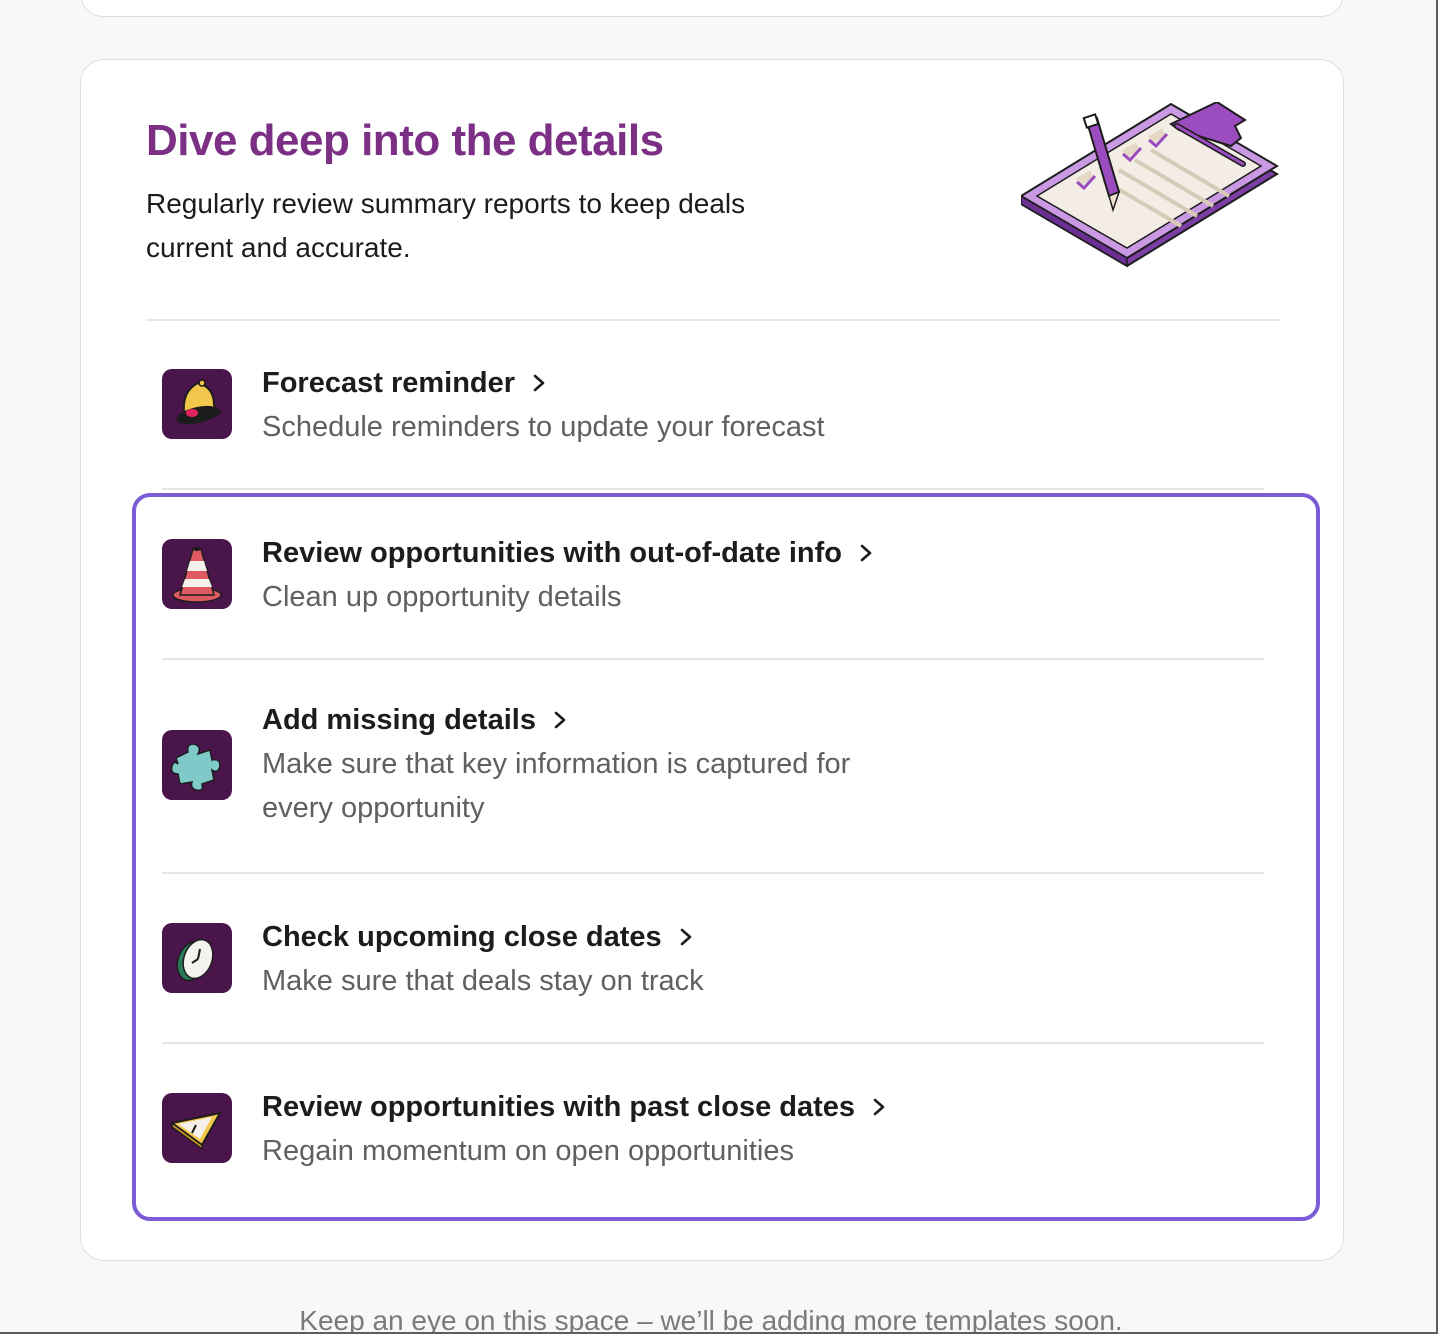 This screenshot has height=1334, width=1438. Describe the element at coordinates (197, 574) in the screenshot. I see `traffic-cone-icon` at that location.